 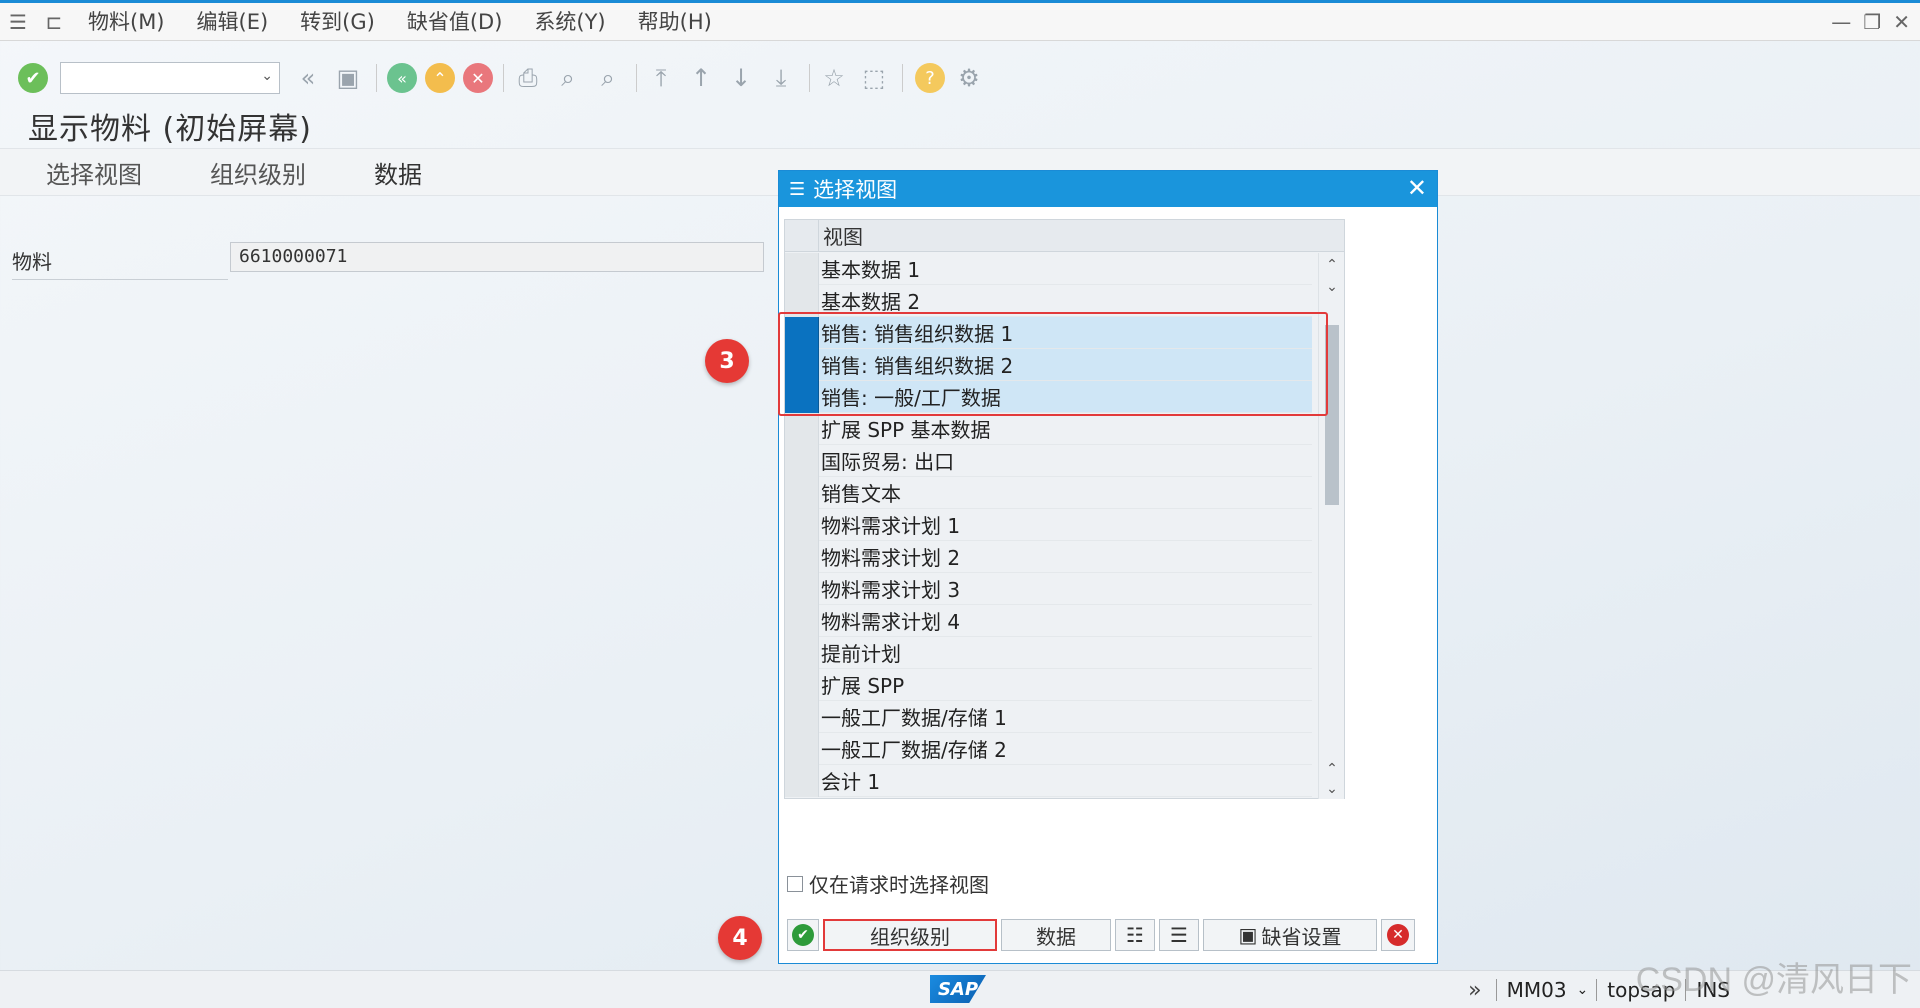 I want to click on exit-icon: ⌃, so click(x=440, y=78).